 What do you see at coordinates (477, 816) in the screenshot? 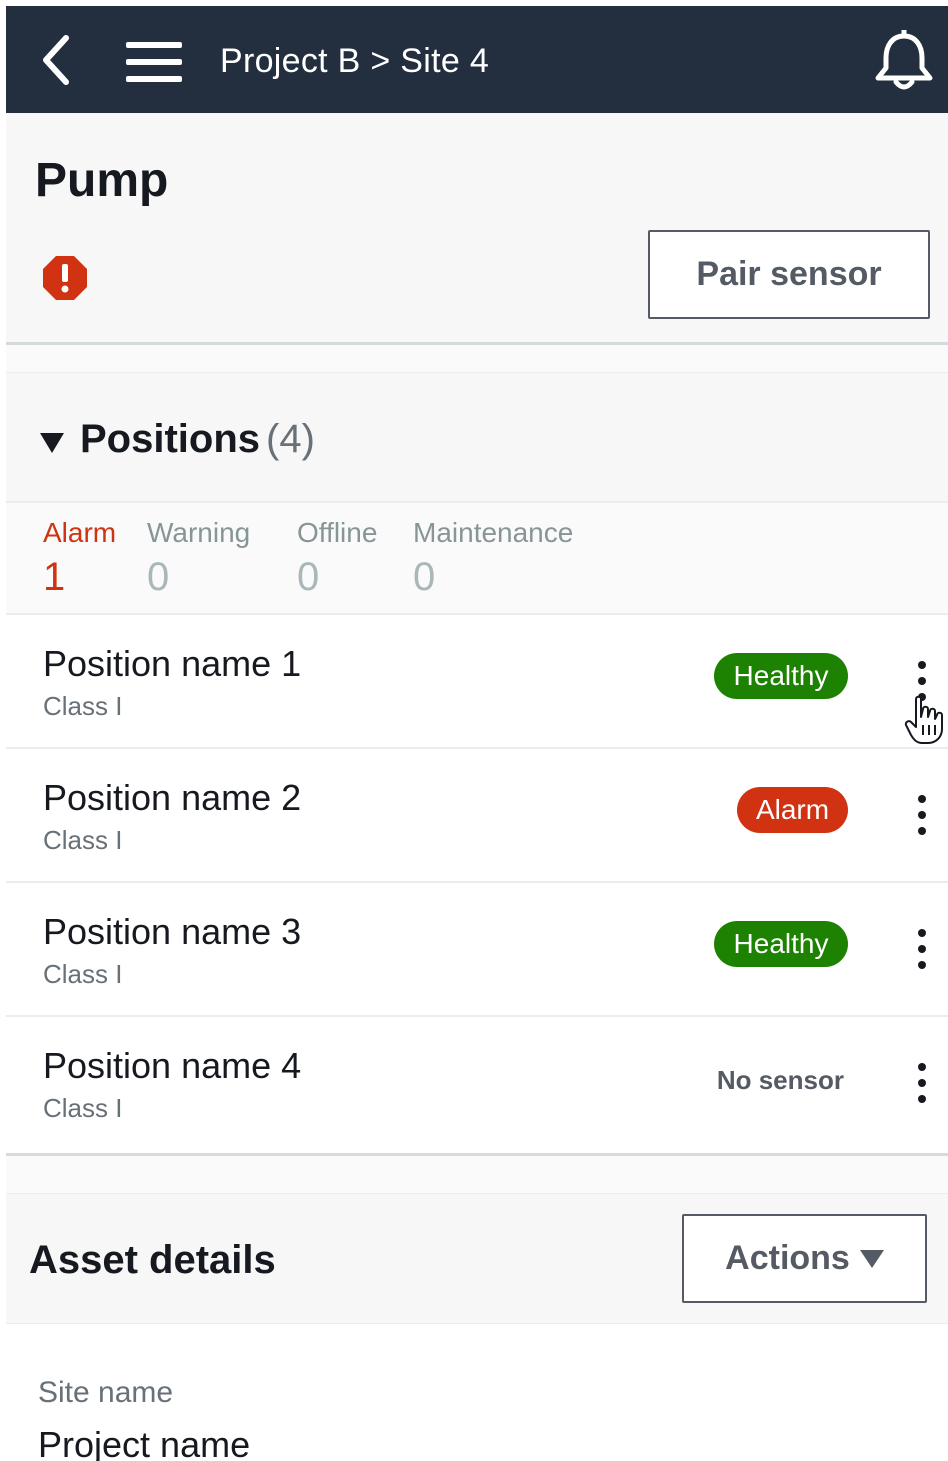
I see `position-row: Position name 2 Class I Alarm` at bounding box center [477, 816].